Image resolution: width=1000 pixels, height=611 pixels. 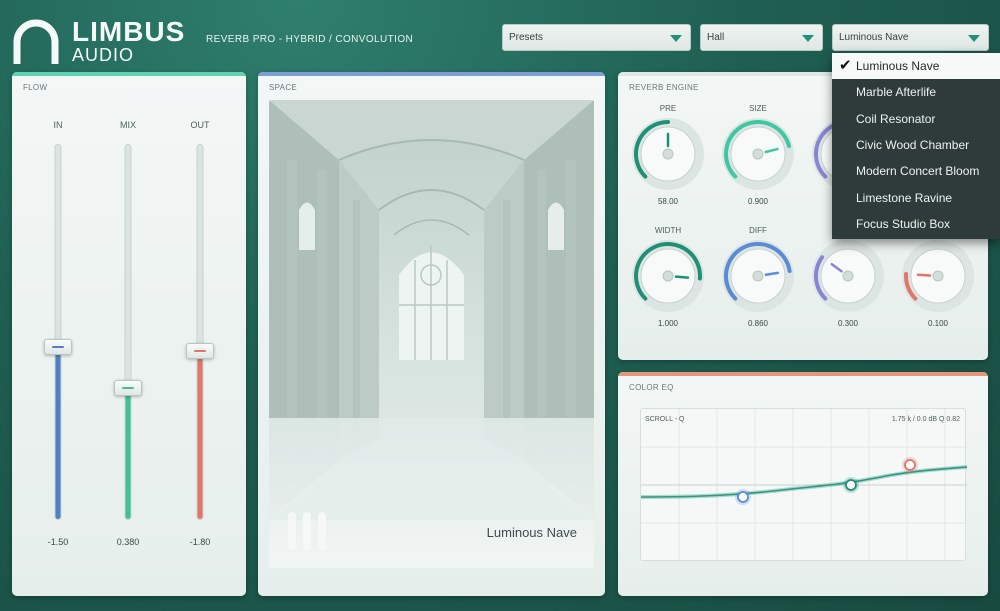 What do you see at coordinates (910, 37) in the screenshot?
I see `space-dropdown: Luminous Nave` at bounding box center [910, 37].